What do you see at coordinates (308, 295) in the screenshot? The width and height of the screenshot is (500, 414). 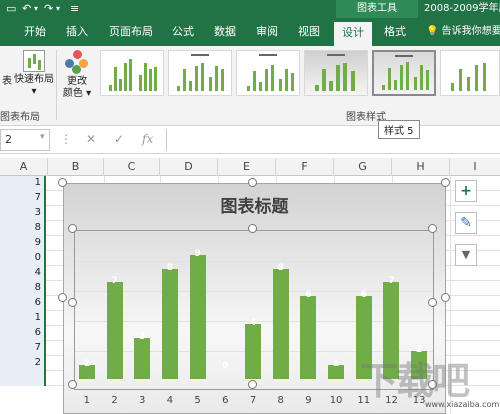 I see `data-label: 6` at bounding box center [308, 295].